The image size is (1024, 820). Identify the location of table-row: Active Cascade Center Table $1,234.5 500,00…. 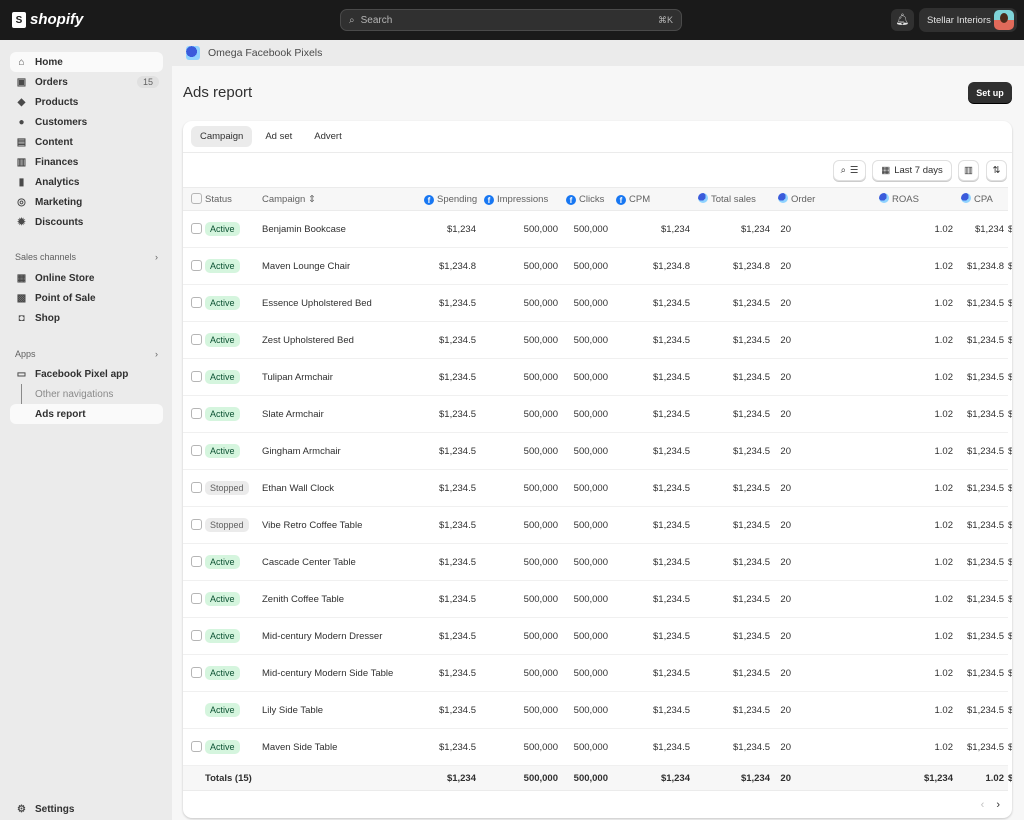
(597, 562).